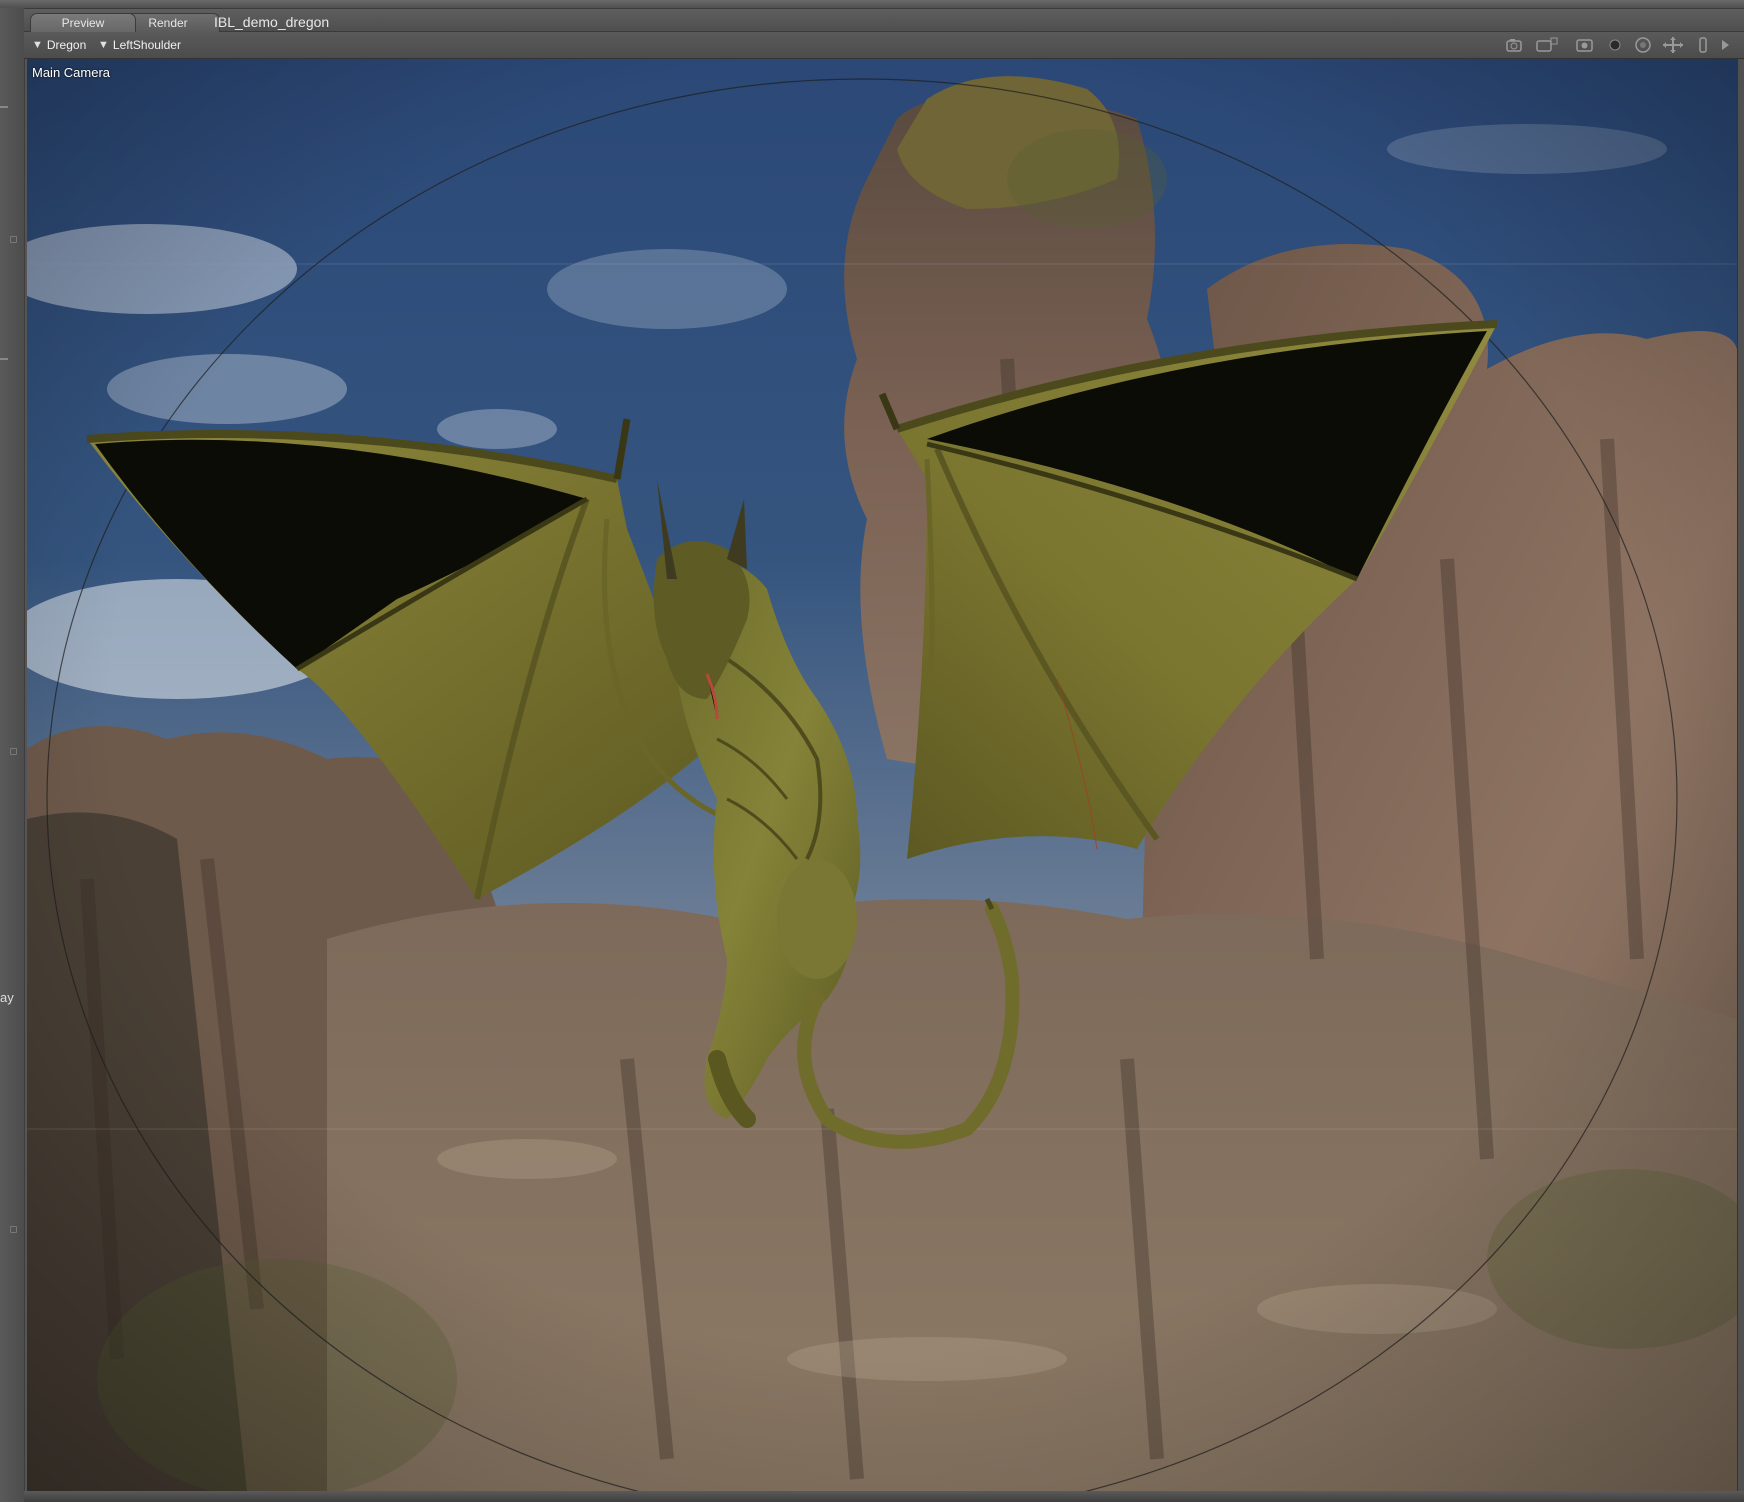 The height and width of the screenshot is (1502, 1744). Describe the element at coordinates (1515, 45) in the screenshot. I see `camera-icon` at that location.